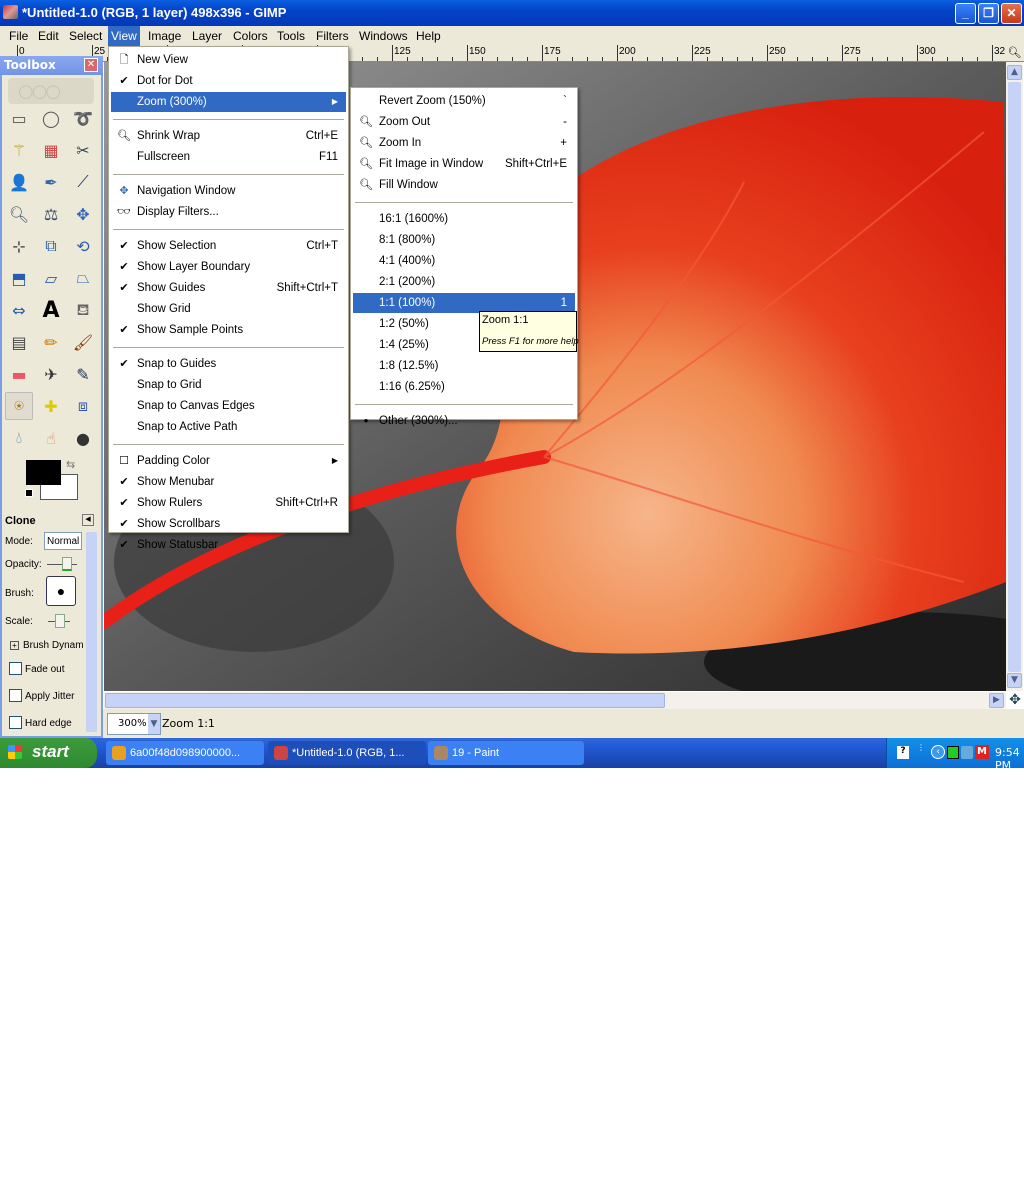 This screenshot has width=1024, height=1196. What do you see at coordinates (464, 387) in the screenshot?
I see `menu-item-1-16-6-25: 1:16 (6.25%)` at bounding box center [464, 387].